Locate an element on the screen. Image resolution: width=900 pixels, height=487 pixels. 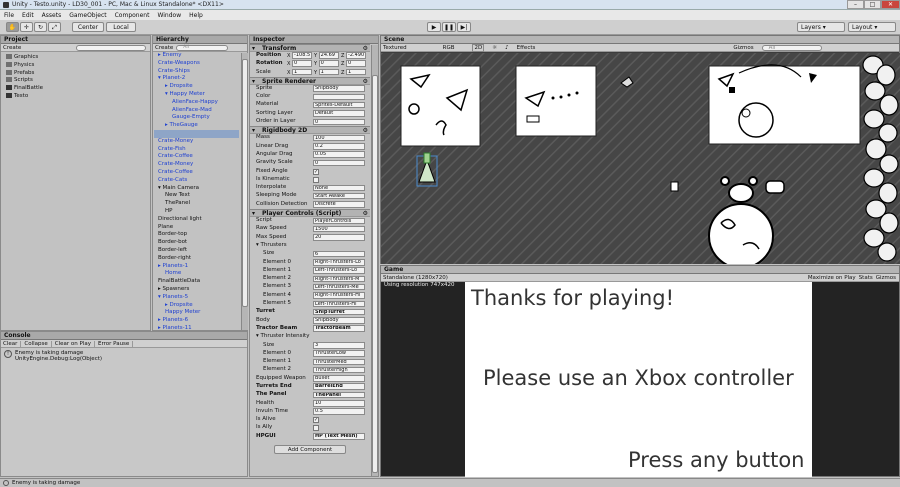
property-value-field: 1500 is located at coordinates (339, 229).